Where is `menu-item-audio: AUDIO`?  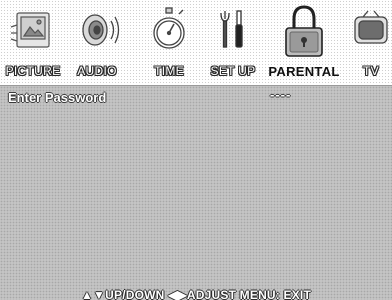 menu-item-audio: AUDIO is located at coordinates (97, 42).